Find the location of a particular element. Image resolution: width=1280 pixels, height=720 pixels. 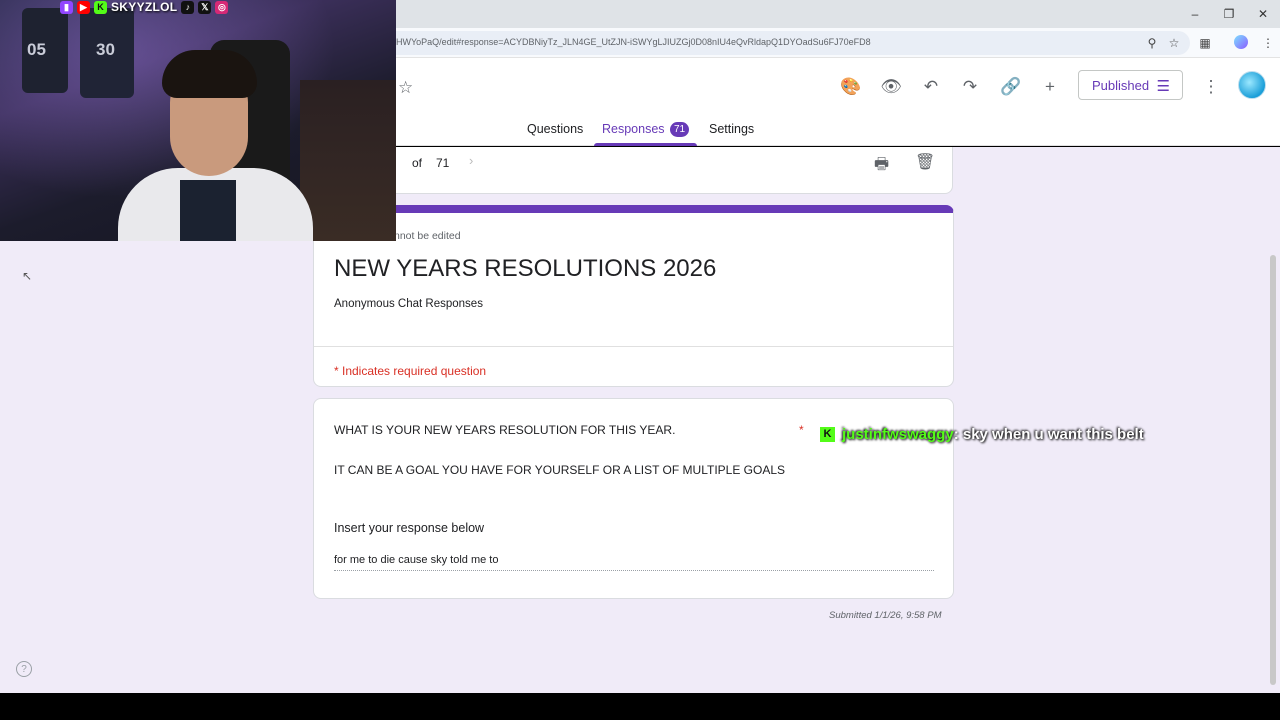

print-icon: 🖶 is located at coordinates (881, 166).